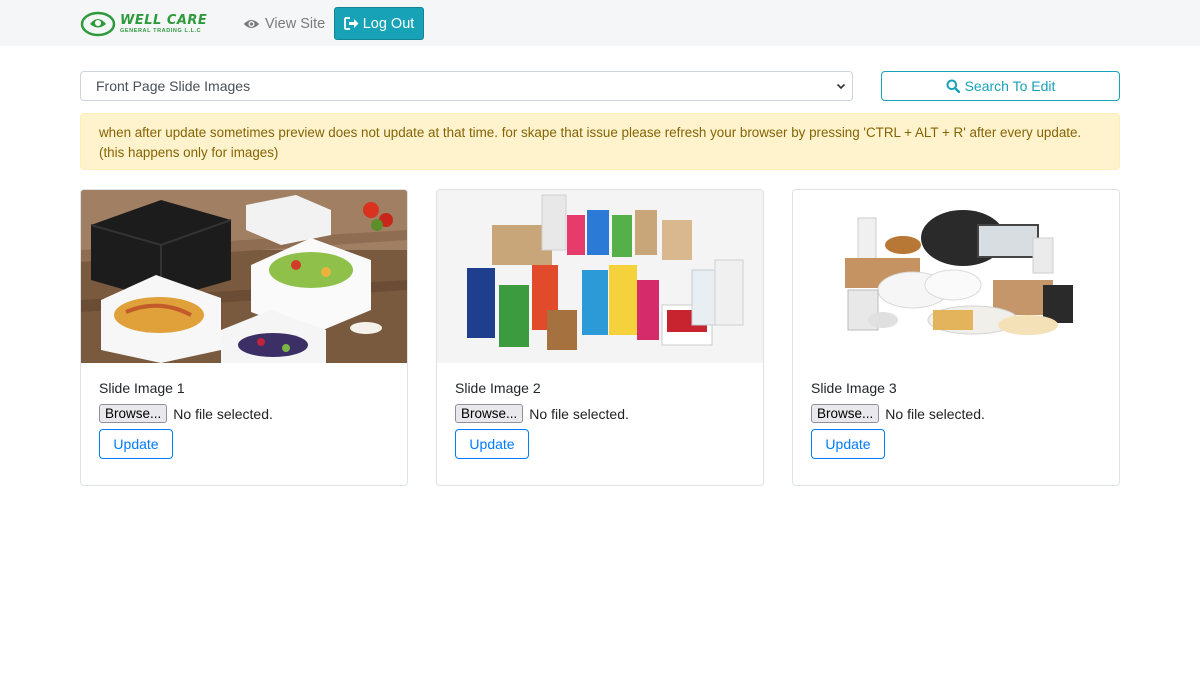 The height and width of the screenshot is (695, 1200). I want to click on search-to-edit-button: Search To Edit, so click(1000, 86).